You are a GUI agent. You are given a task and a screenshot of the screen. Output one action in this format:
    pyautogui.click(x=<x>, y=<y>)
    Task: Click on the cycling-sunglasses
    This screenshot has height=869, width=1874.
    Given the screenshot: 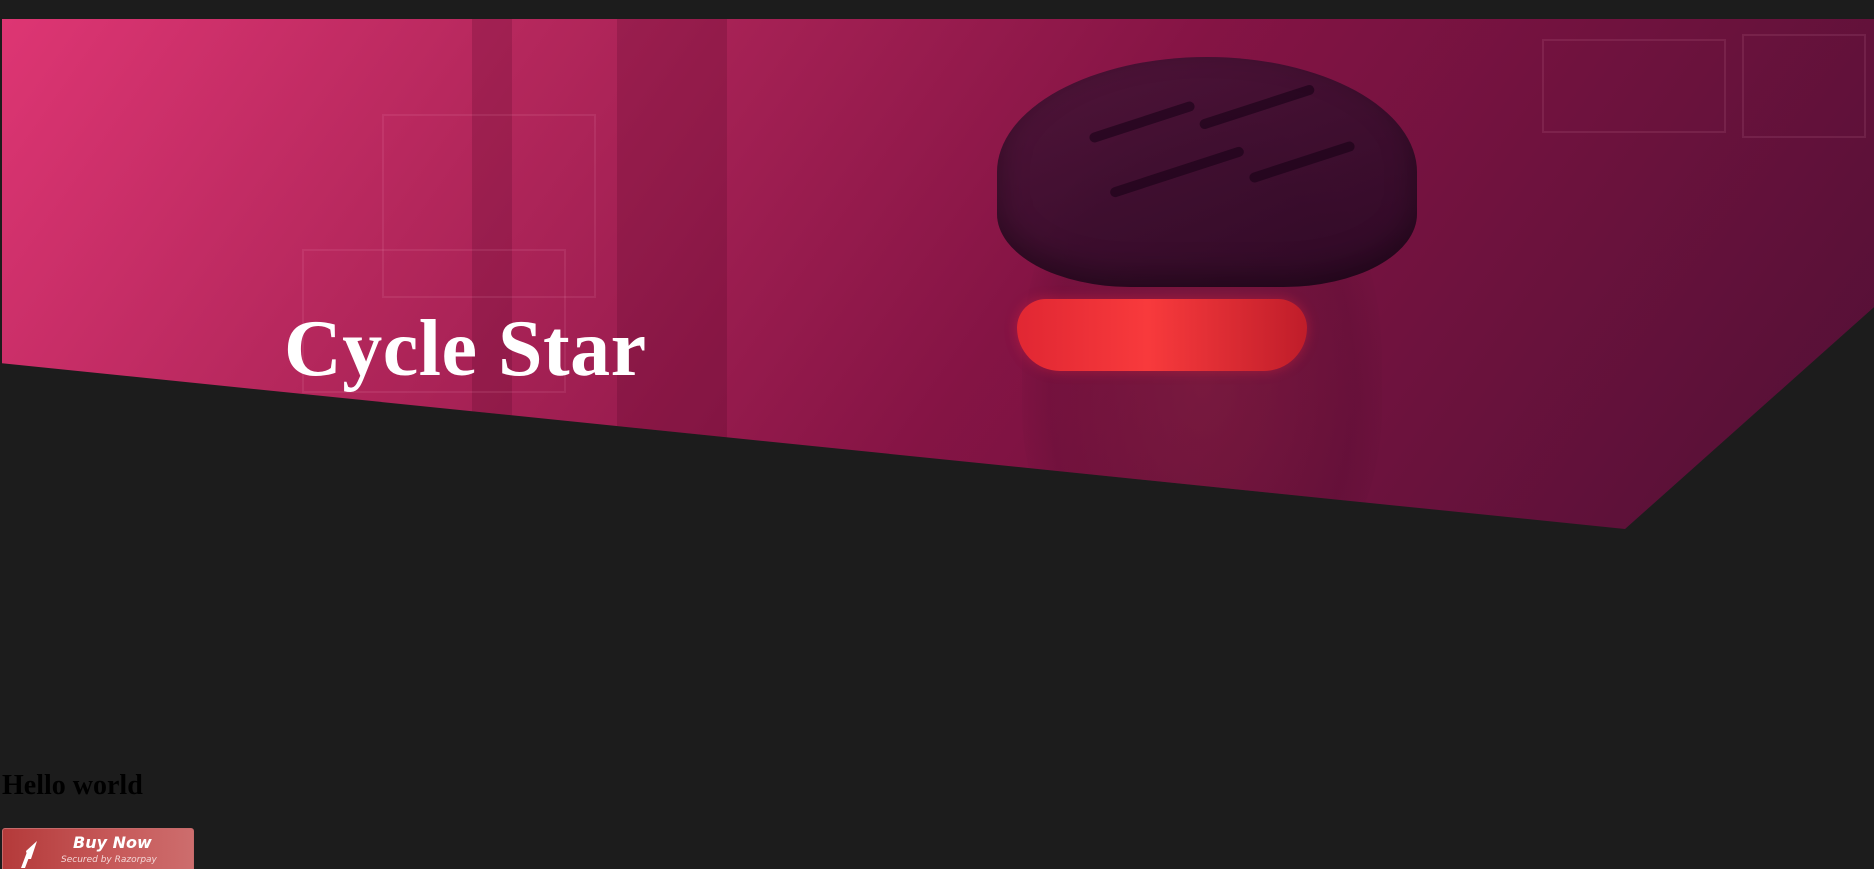 What is the action you would take?
    pyautogui.click(x=1162, y=335)
    